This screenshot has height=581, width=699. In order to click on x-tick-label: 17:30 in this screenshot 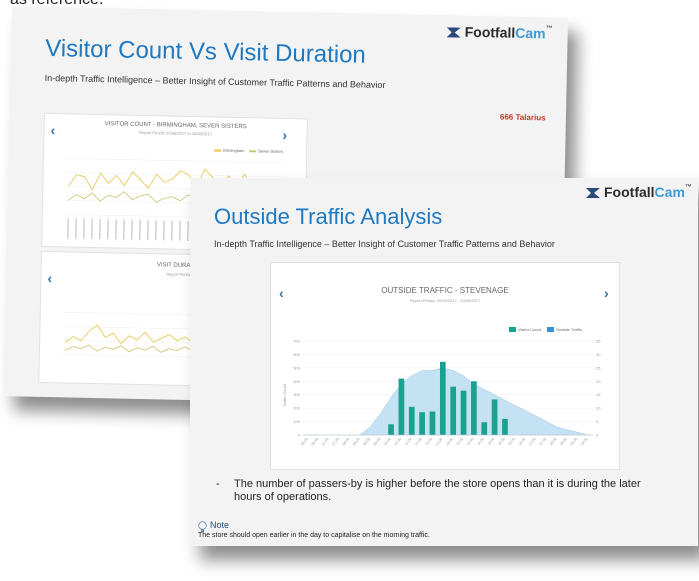, I will do `click(542, 441)`.